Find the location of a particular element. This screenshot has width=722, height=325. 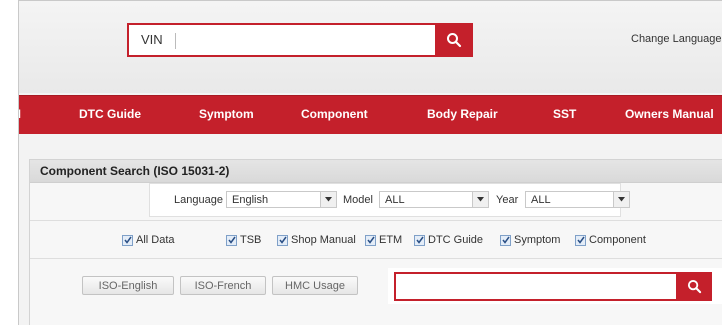

checkbox-label: Shop Manual is located at coordinates (323, 240).